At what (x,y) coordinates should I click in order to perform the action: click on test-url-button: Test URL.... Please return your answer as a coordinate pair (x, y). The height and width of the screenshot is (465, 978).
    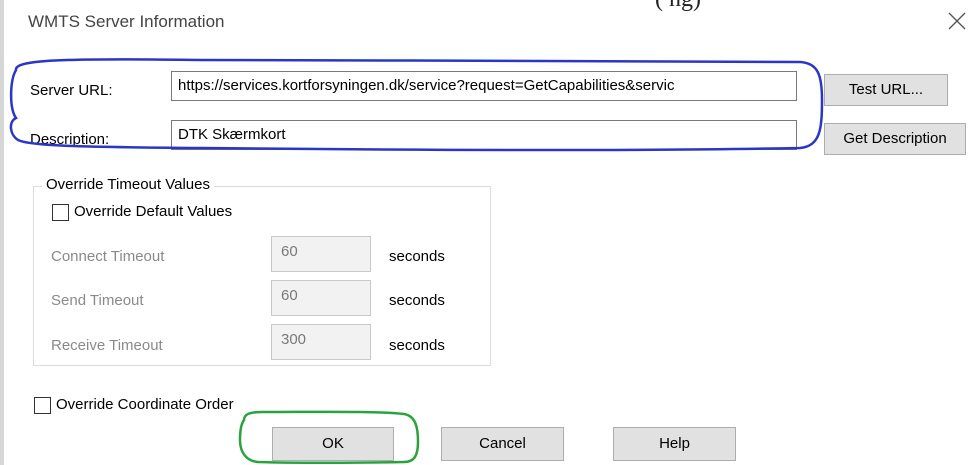
    Looking at the image, I should click on (886, 90).